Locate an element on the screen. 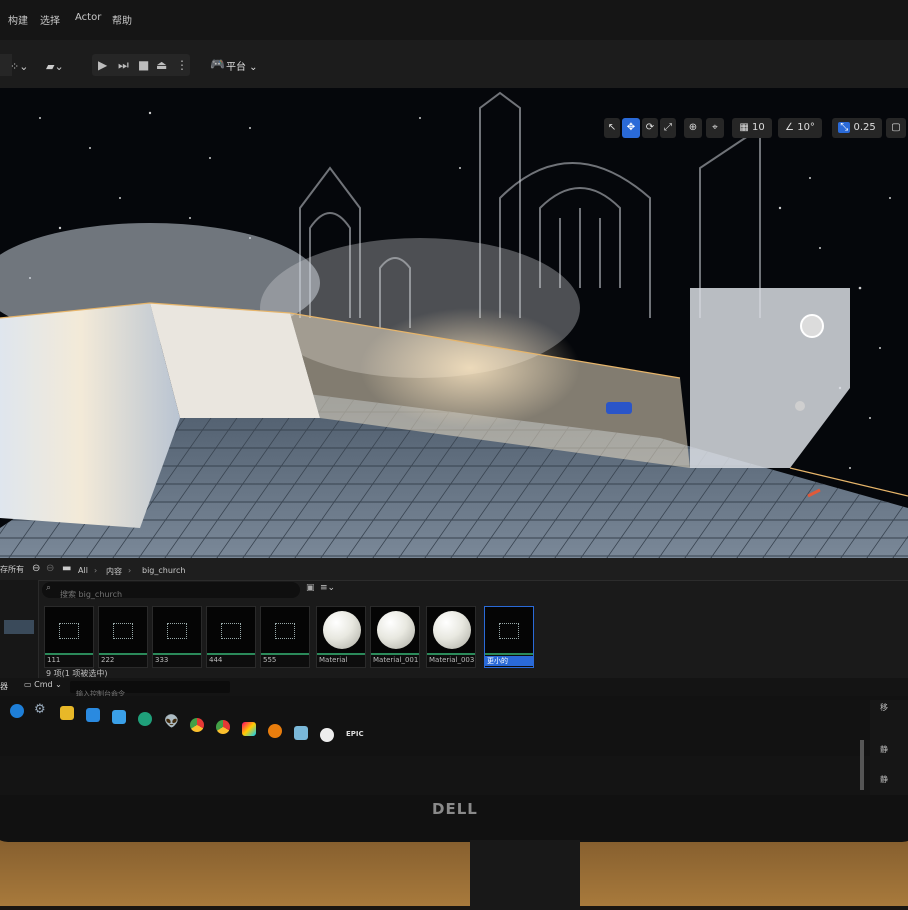 The image size is (908, 910). monitor-stand is located at coordinates (525, 875).